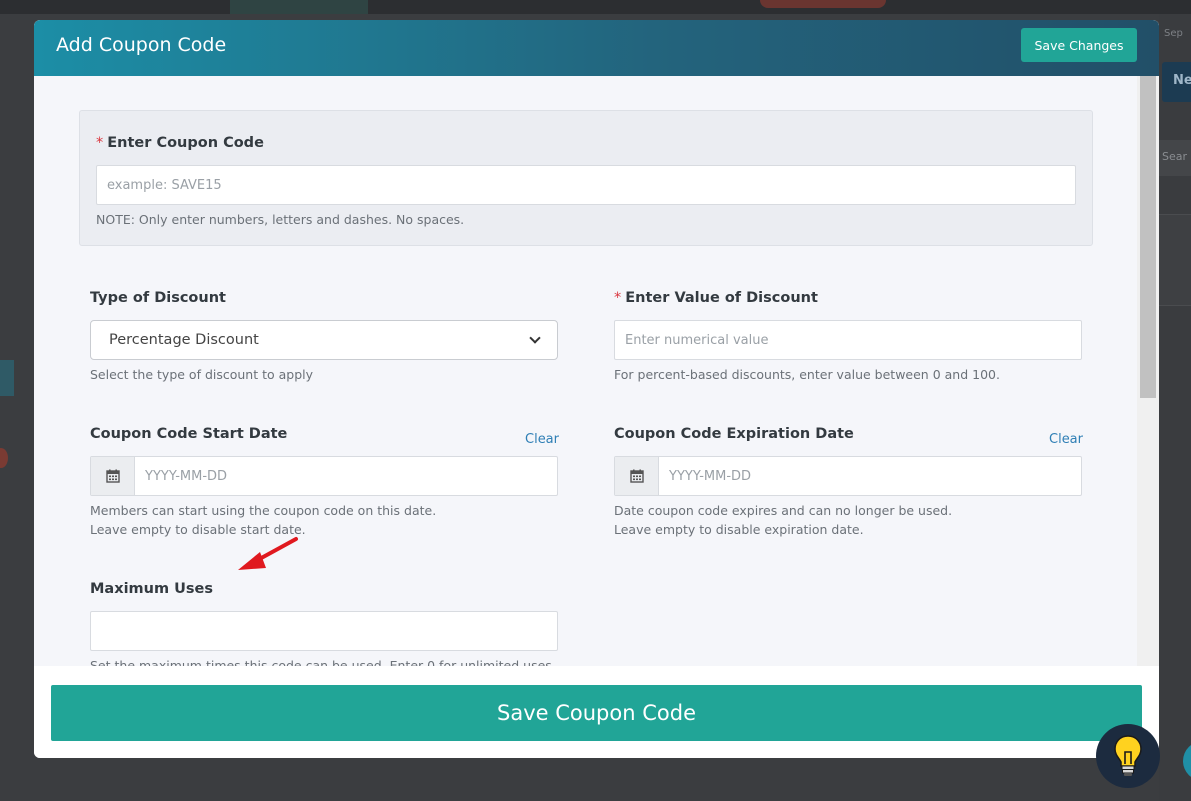 The height and width of the screenshot is (801, 1191). I want to click on background-right-panel: Sep Ne Sear, so click(1175, 407).